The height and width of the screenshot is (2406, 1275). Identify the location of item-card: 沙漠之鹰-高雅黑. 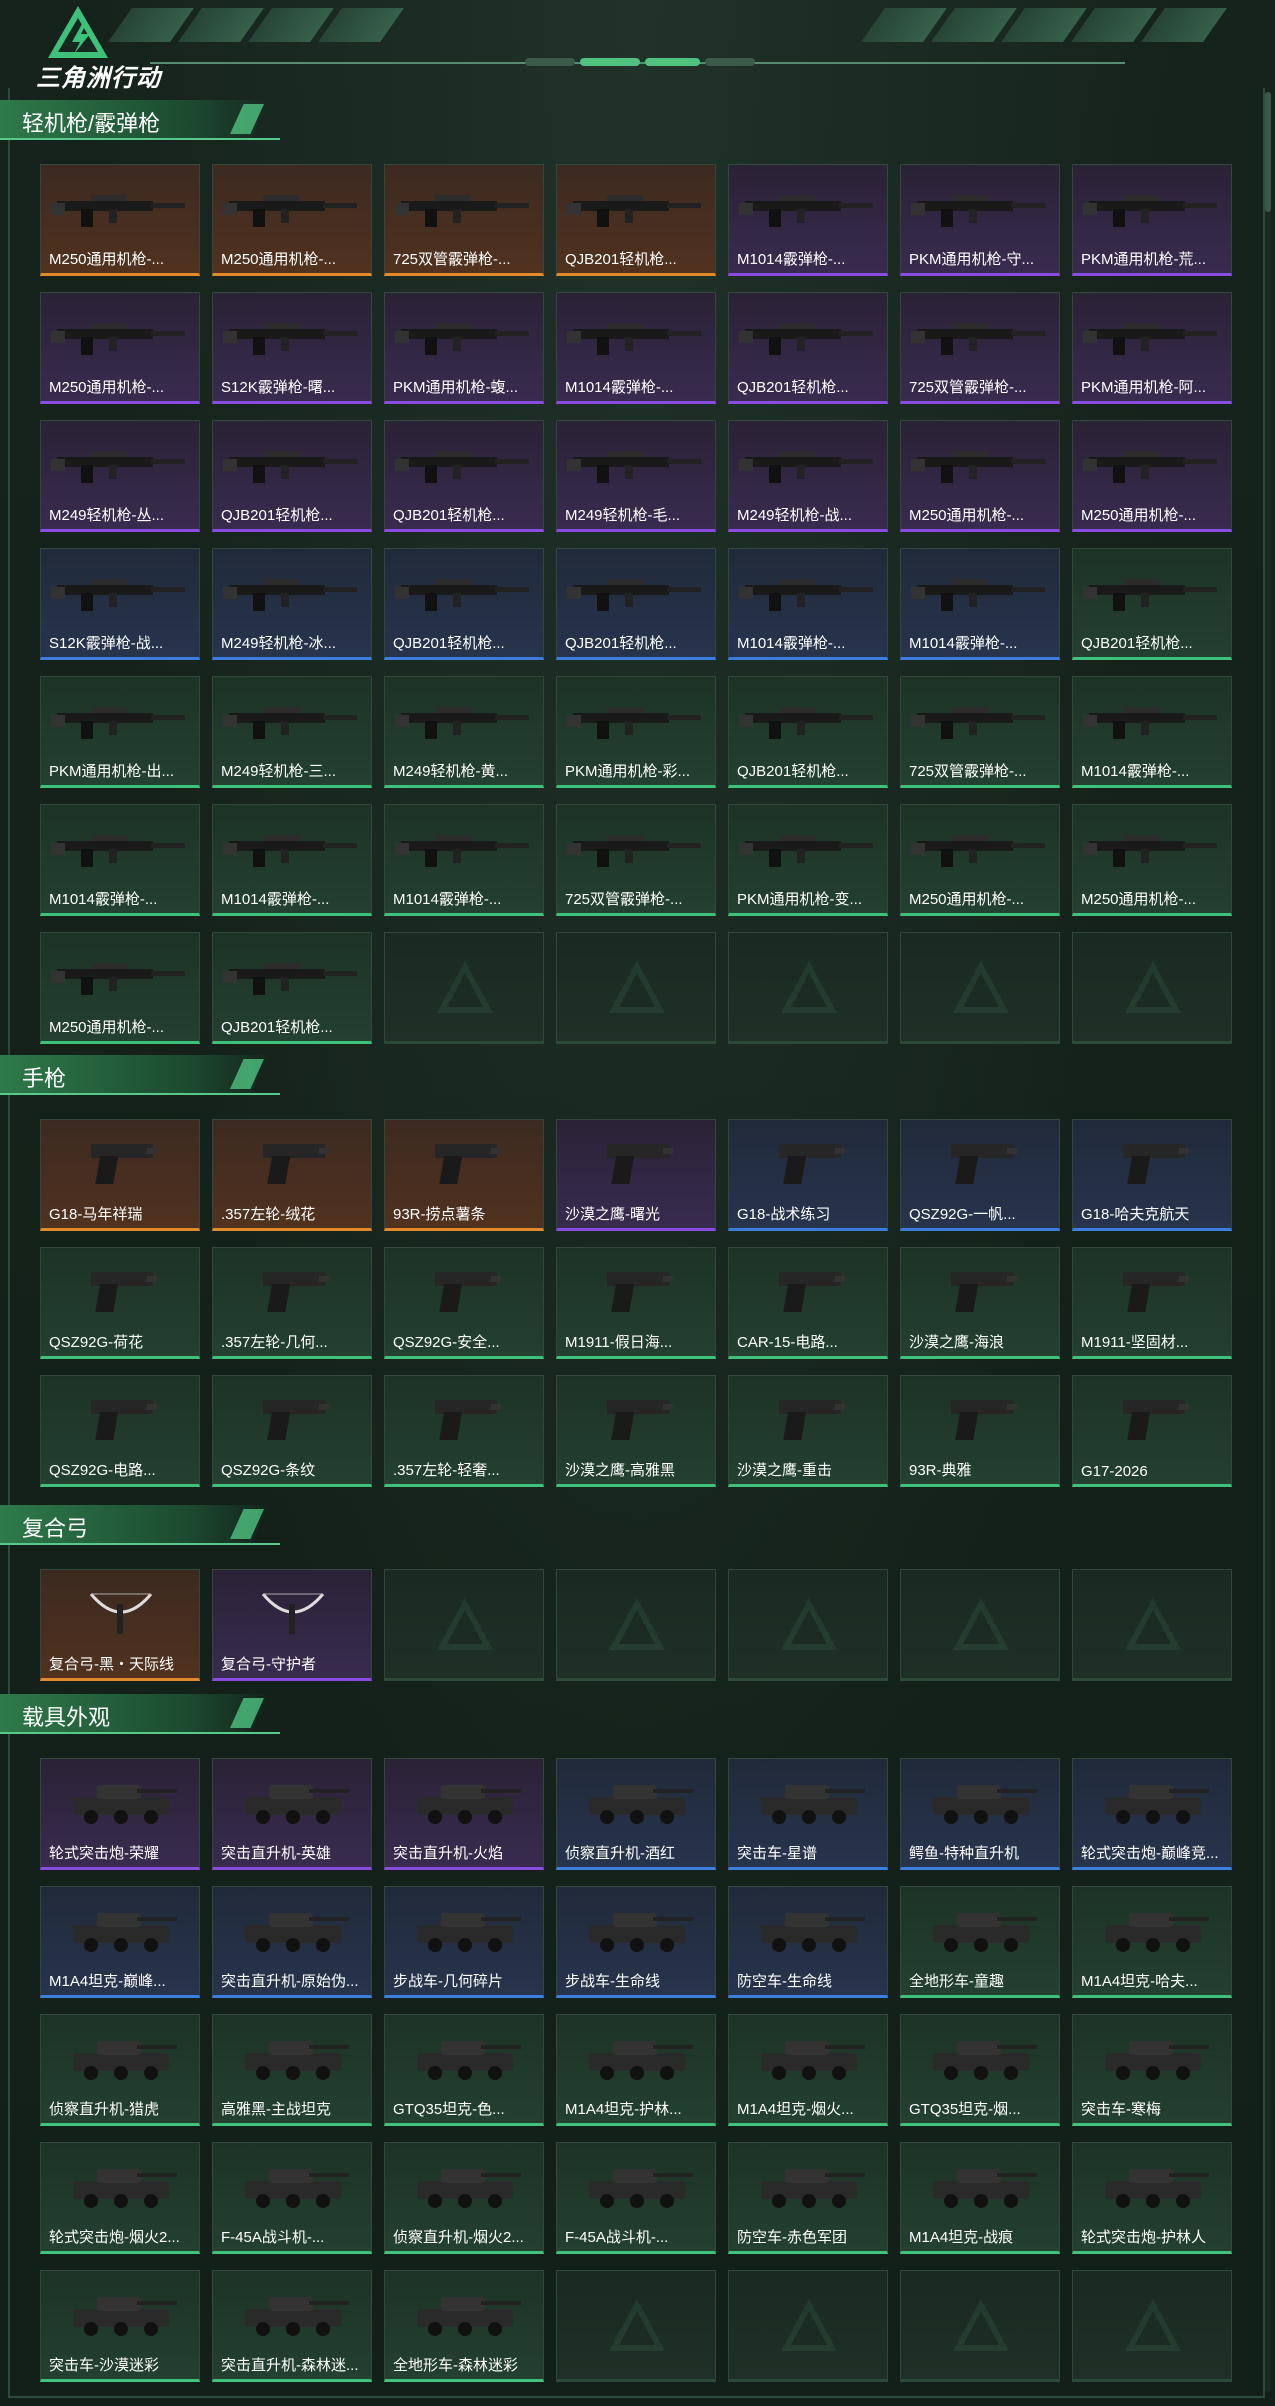
(636, 1431).